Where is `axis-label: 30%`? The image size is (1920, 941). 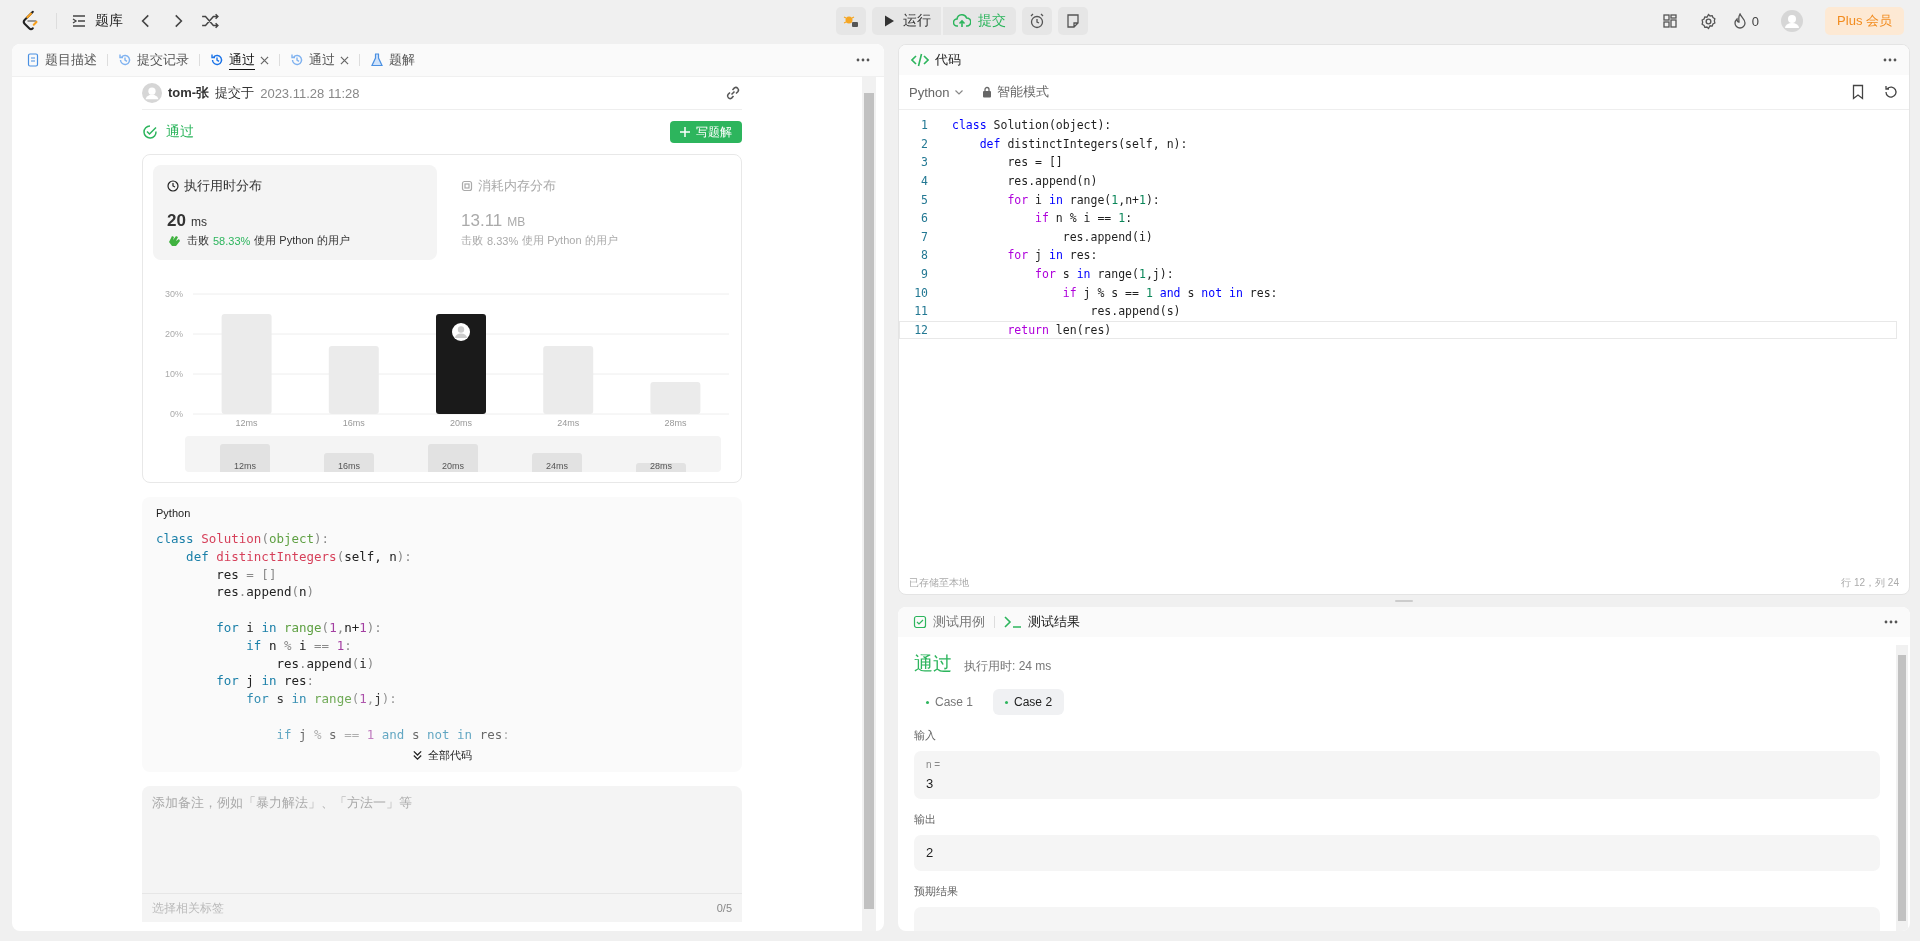
axis-label: 30% is located at coordinates (174, 294).